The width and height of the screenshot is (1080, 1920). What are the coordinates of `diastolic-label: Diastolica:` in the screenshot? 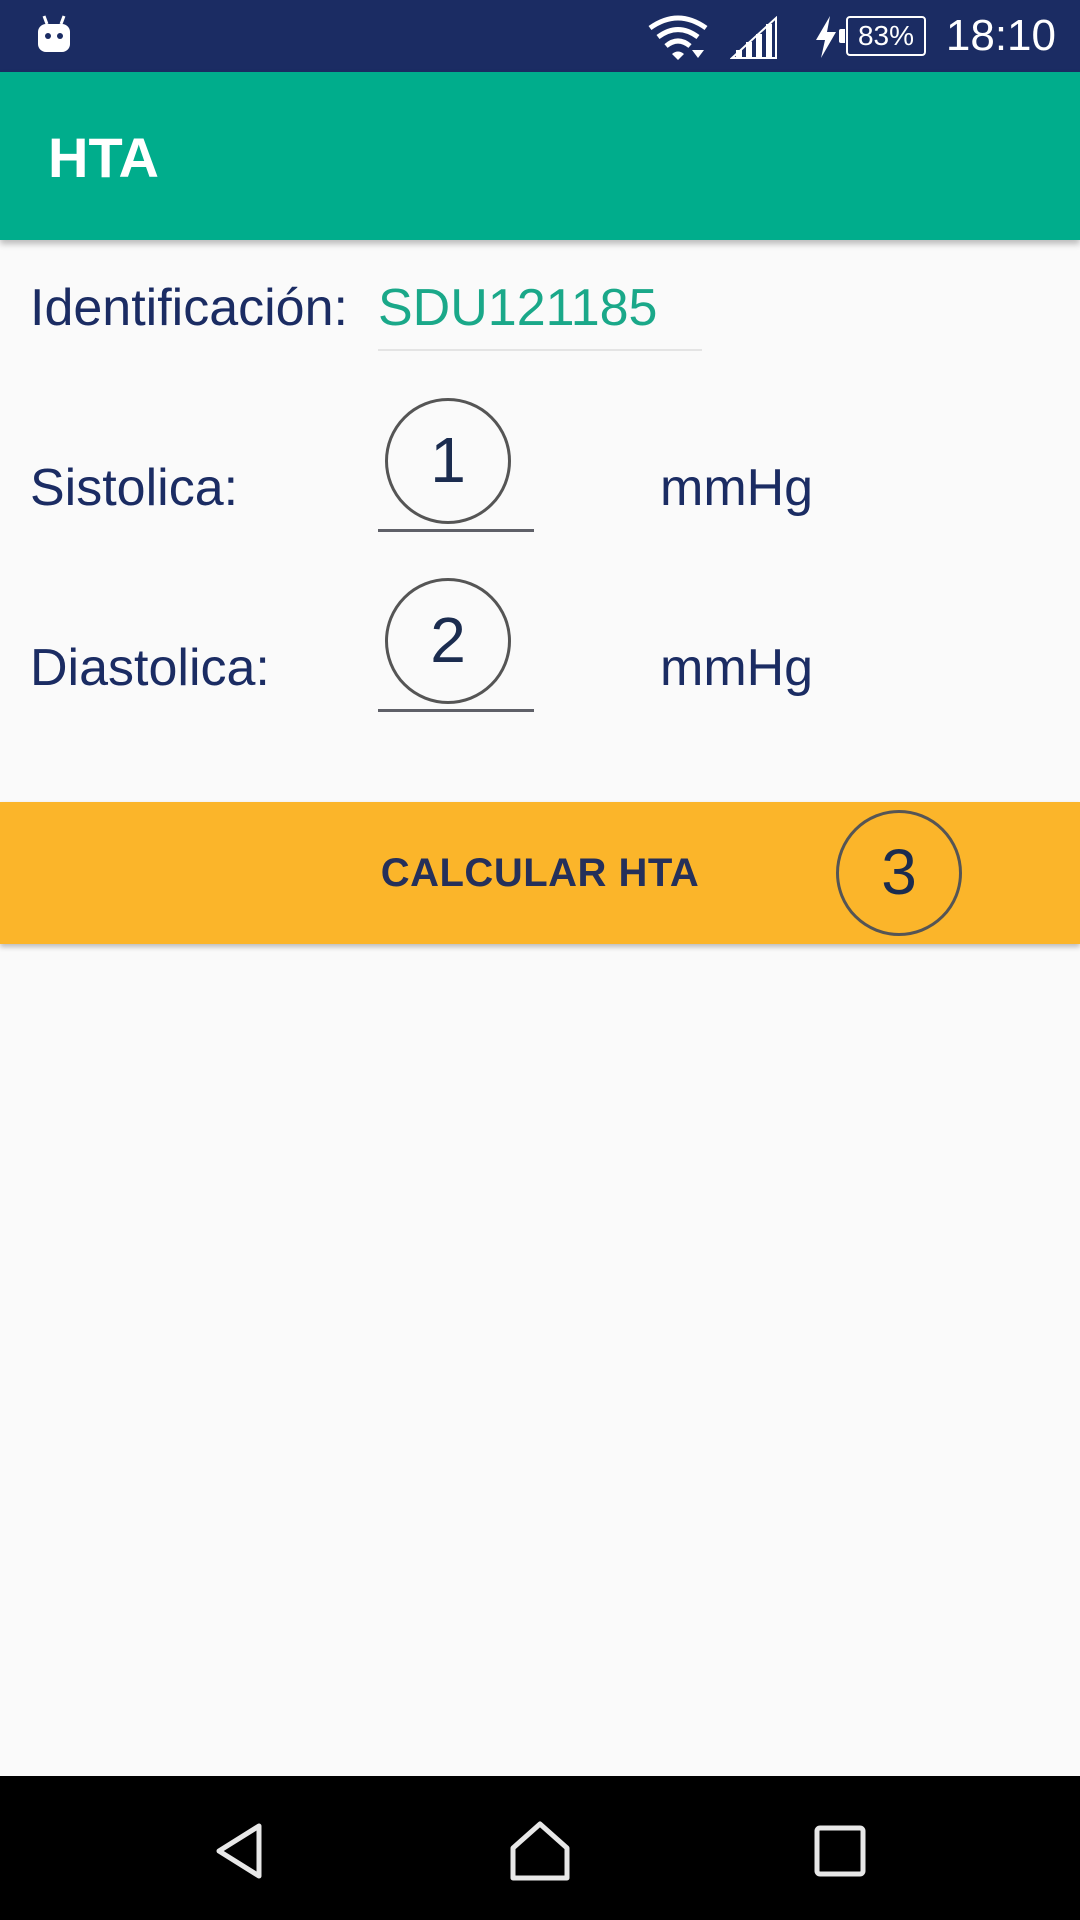 It's located at (150, 668).